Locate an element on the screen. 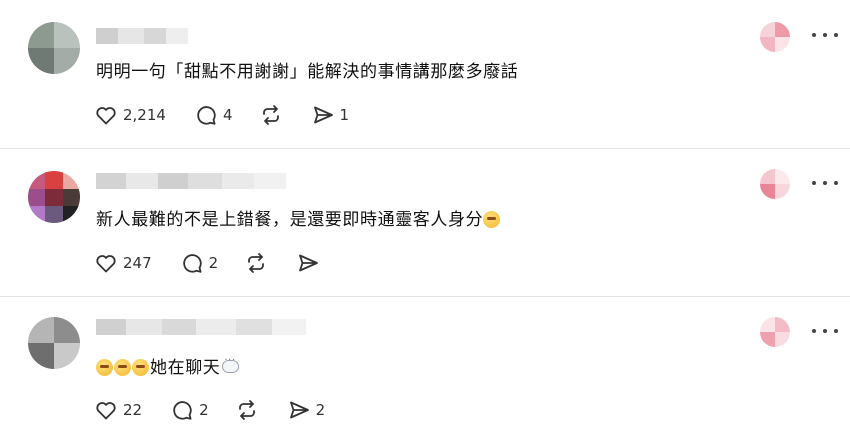  reply-count: 4 is located at coordinates (227, 115).